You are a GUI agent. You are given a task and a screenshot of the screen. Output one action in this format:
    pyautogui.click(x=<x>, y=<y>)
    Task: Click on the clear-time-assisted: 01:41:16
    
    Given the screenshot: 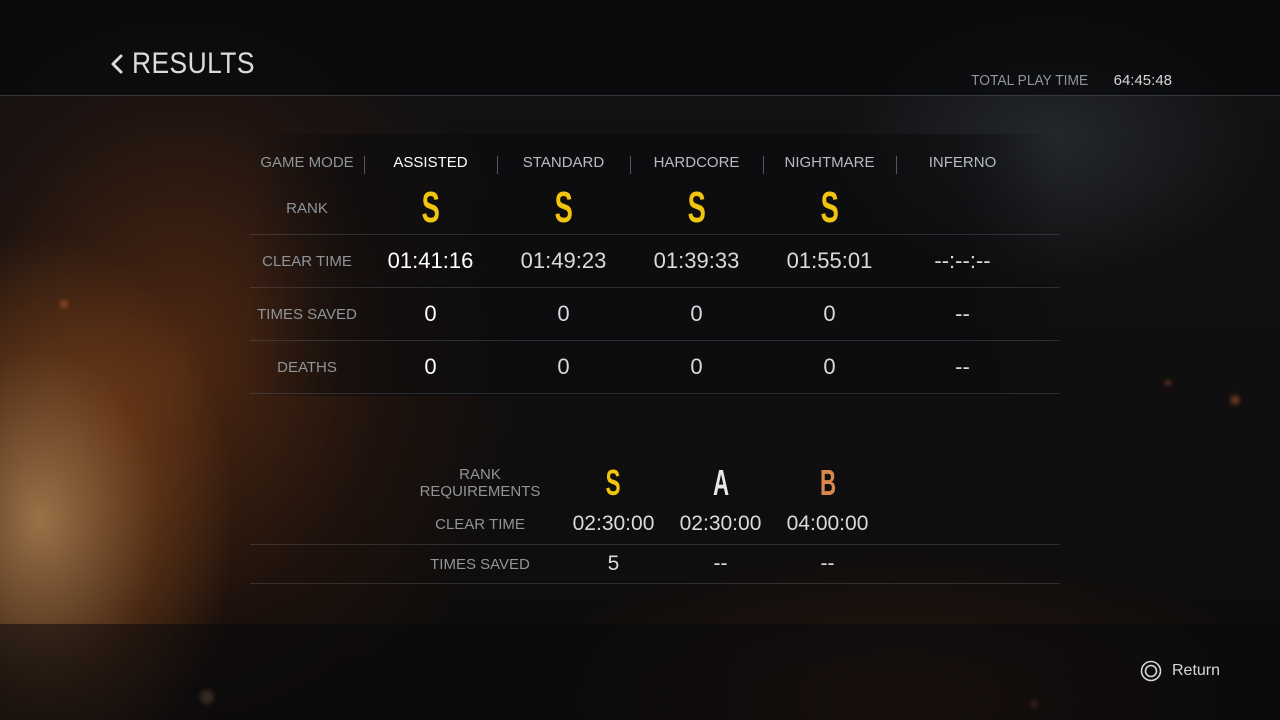 What is the action you would take?
    pyautogui.click(x=430, y=260)
    